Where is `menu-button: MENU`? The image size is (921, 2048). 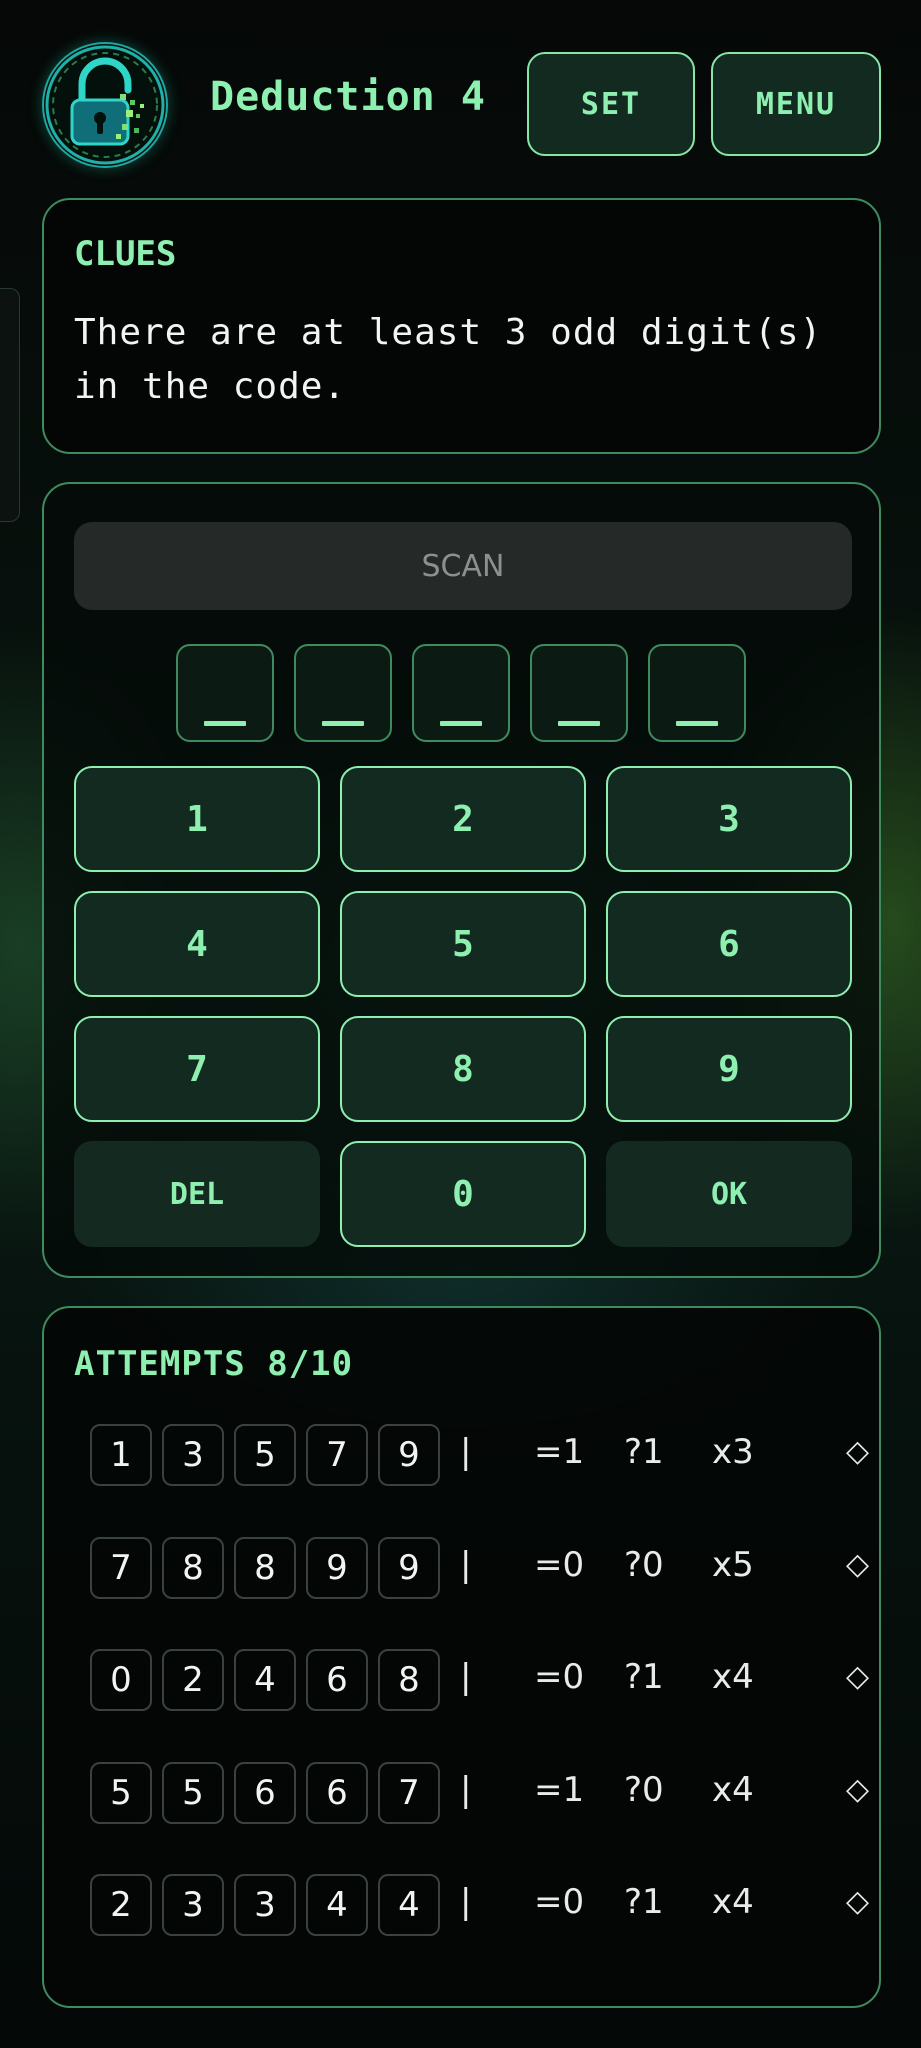 menu-button: MENU is located at coordinates (796, 104).